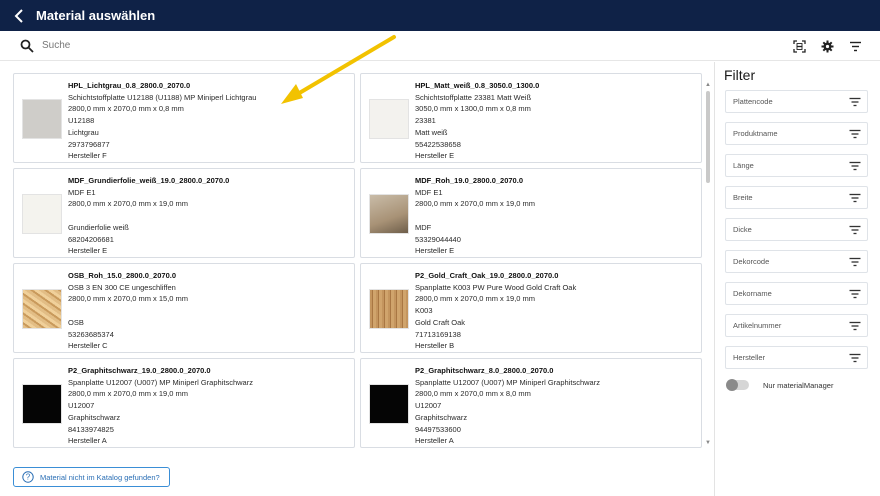 Image resolution: width=880 pixels, height=496 pixels. What do you see at coordinates (89, 144) in the screenshot?
I see `material-number: 2973796877` at bounding box center [89, 144].